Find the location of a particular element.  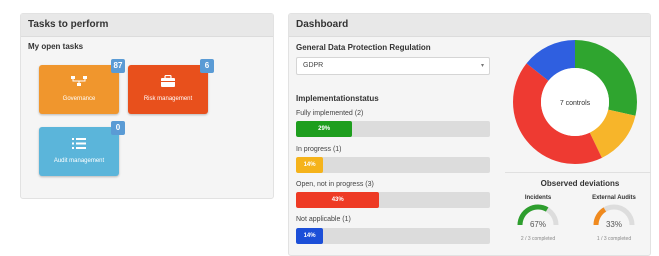

count-badge: 0 is located at coordinates (118, 128).